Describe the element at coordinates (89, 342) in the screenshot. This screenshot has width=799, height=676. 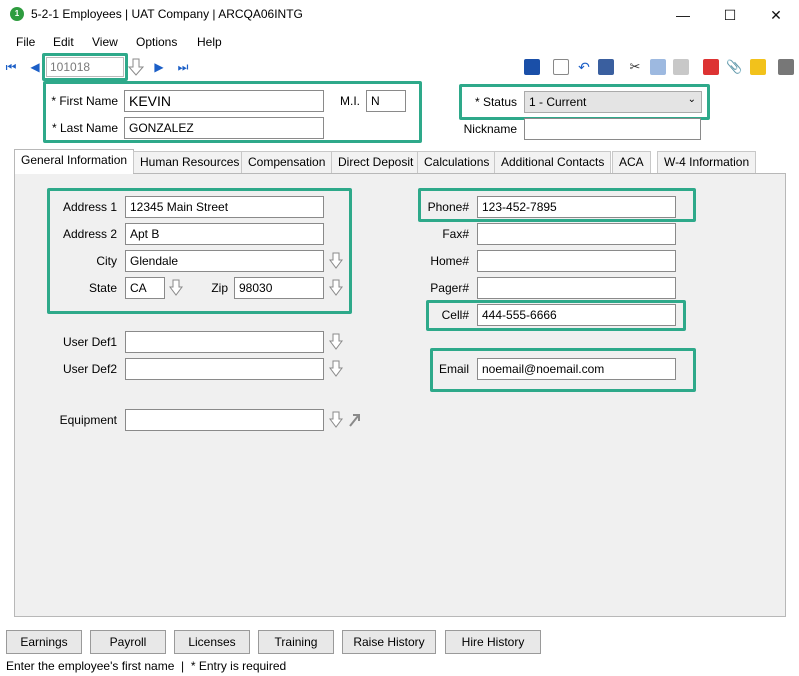
I see `userdef1-label: User Def1` at that location.